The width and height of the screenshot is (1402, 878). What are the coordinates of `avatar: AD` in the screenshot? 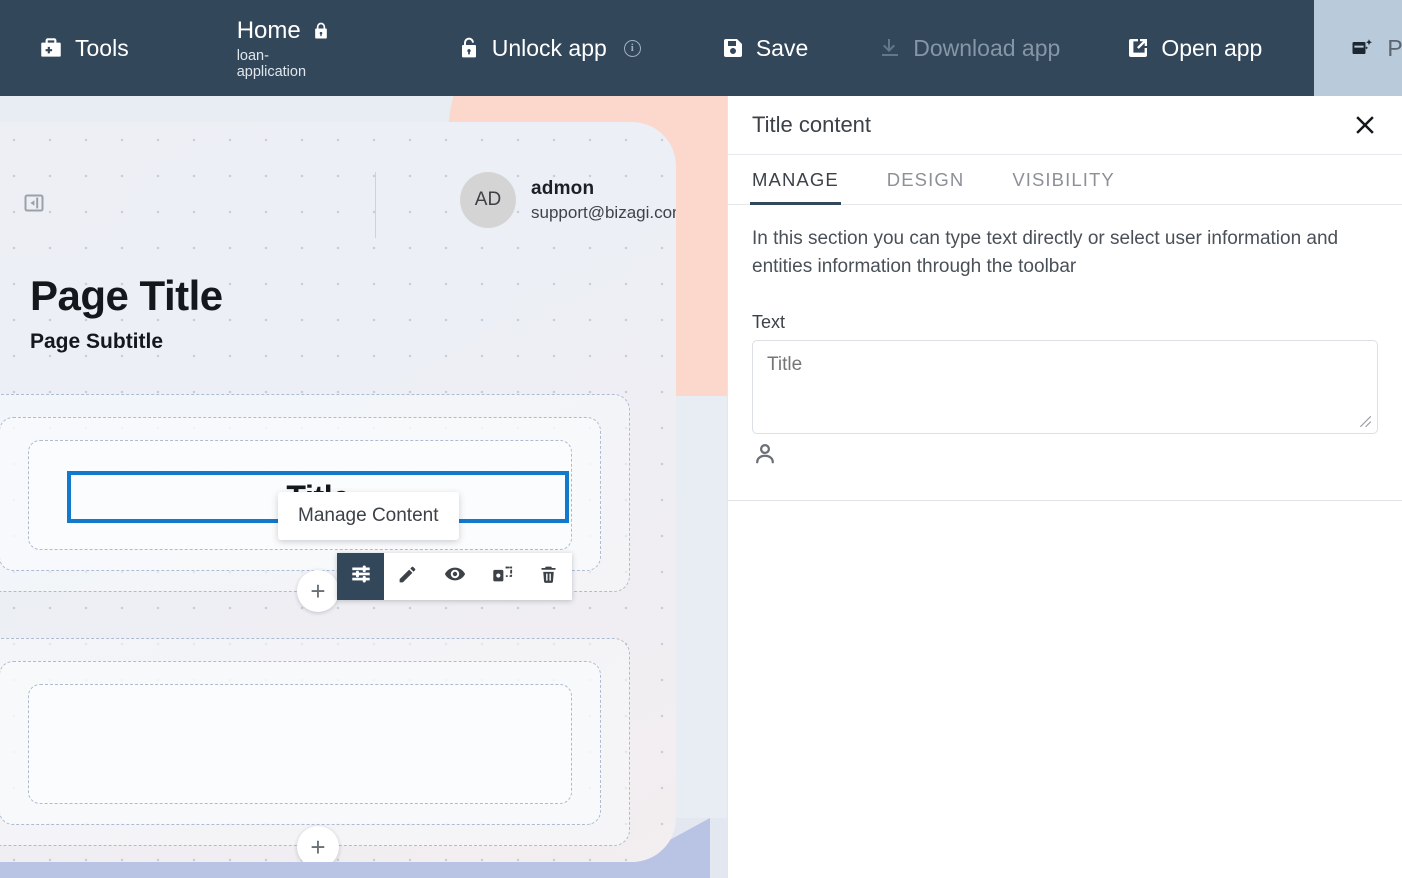 It's located at (488, 200).